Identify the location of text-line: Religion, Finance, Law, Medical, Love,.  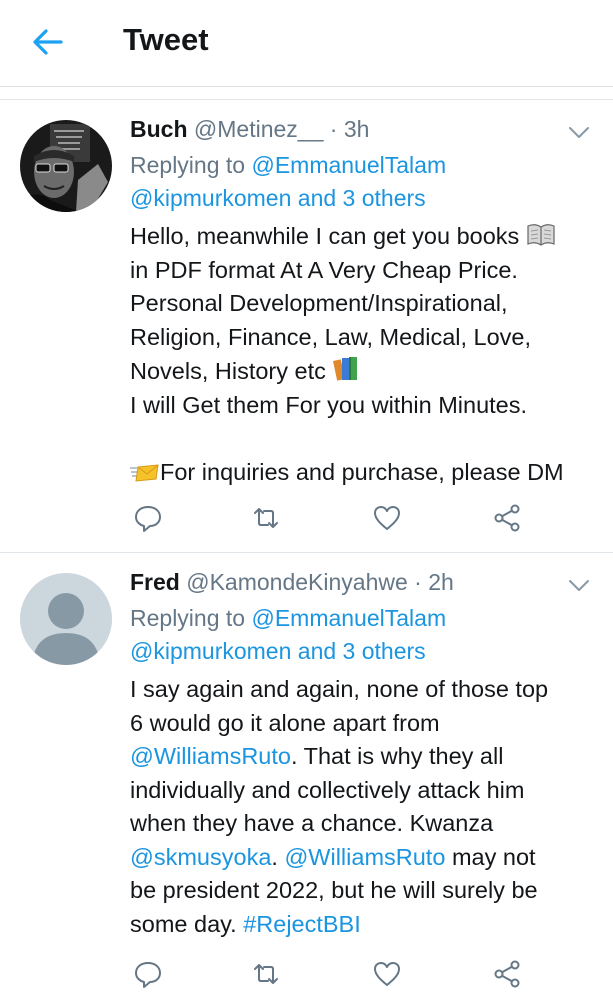
(331, 336).